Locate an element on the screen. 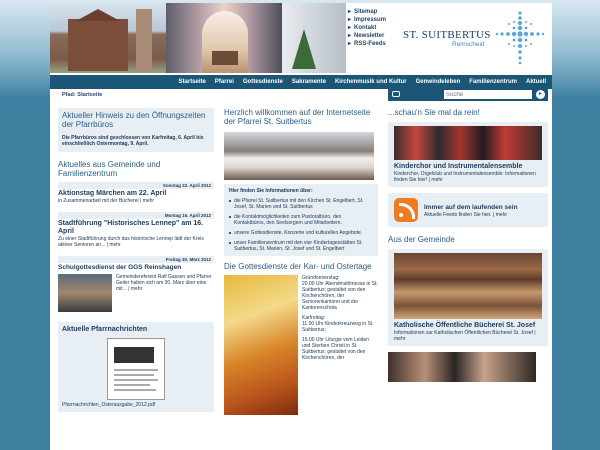 Image resolution: width=600 pixels, height=450 pixels. nav-familienzentrum: Familienzentrum is located at coordinates (493, 82).